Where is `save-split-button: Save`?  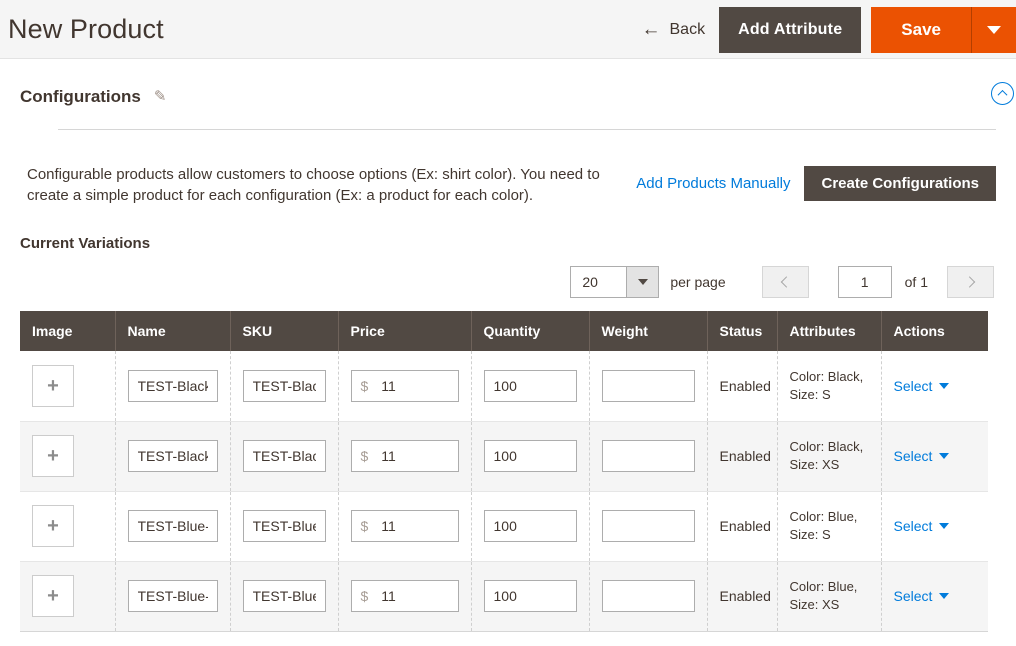 save-split-button: Save is located at coordinates (943, 29).